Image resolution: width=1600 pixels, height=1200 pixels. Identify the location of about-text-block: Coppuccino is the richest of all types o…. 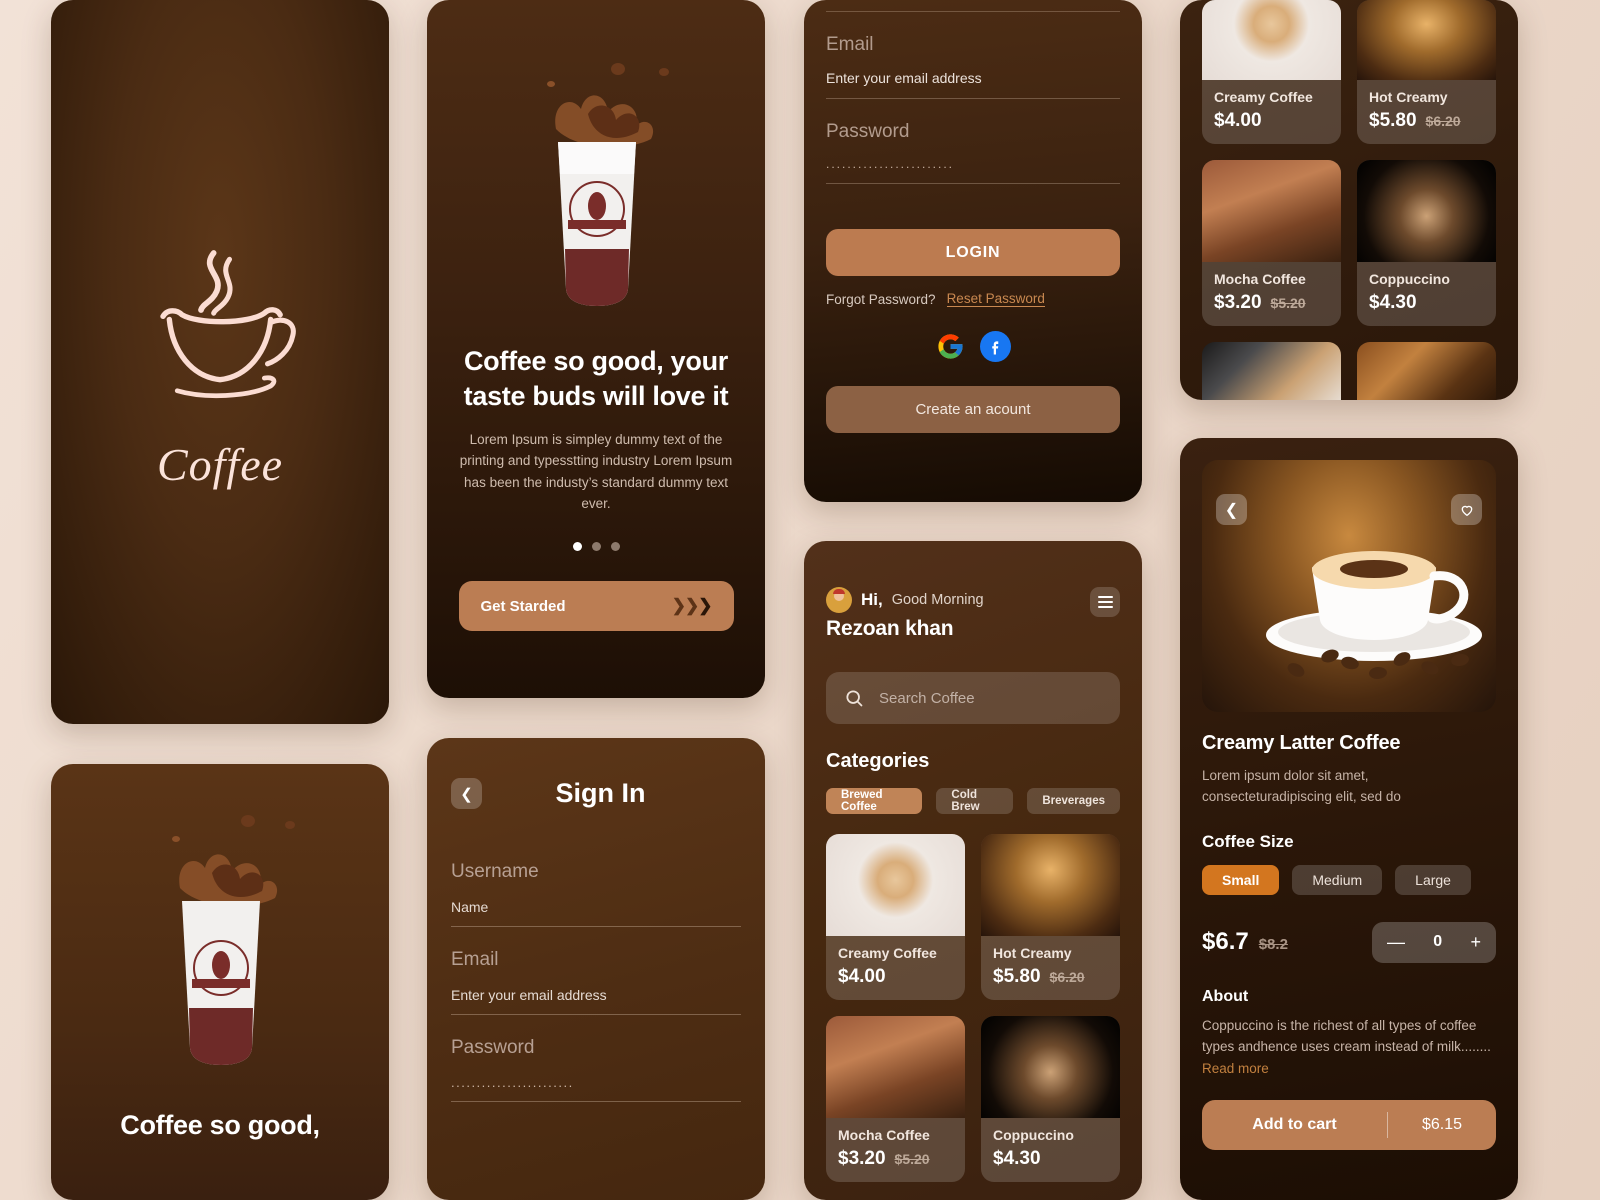
(1349, 1047).